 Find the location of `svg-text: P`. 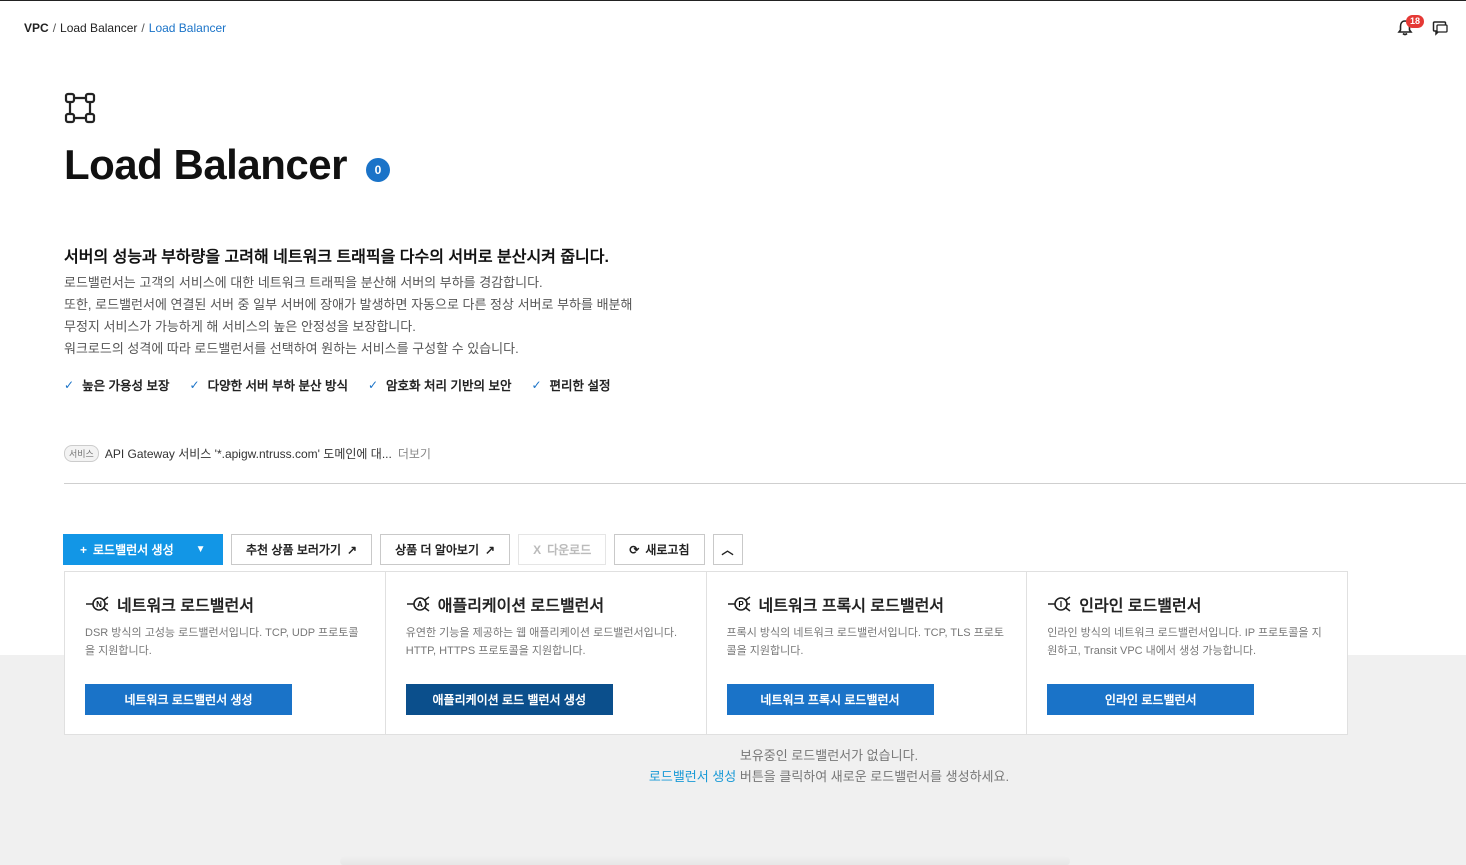

svg-text: P is located at coordinates (741, 604).